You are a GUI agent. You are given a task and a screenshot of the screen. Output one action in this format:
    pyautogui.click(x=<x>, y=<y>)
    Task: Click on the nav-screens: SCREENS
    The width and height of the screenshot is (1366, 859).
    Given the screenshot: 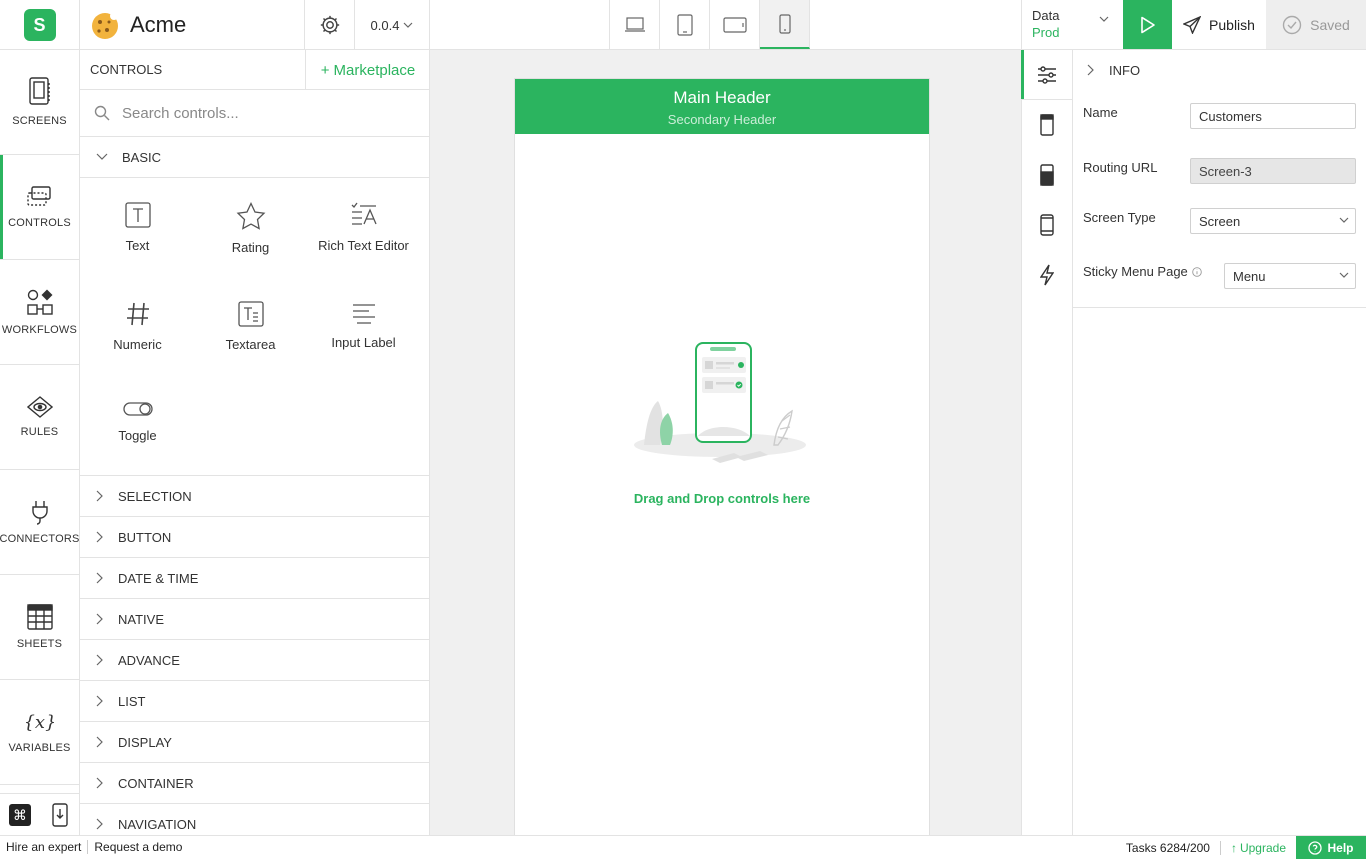 What is the action you would take?
    pyautogui.click(x=39, y=102)
    